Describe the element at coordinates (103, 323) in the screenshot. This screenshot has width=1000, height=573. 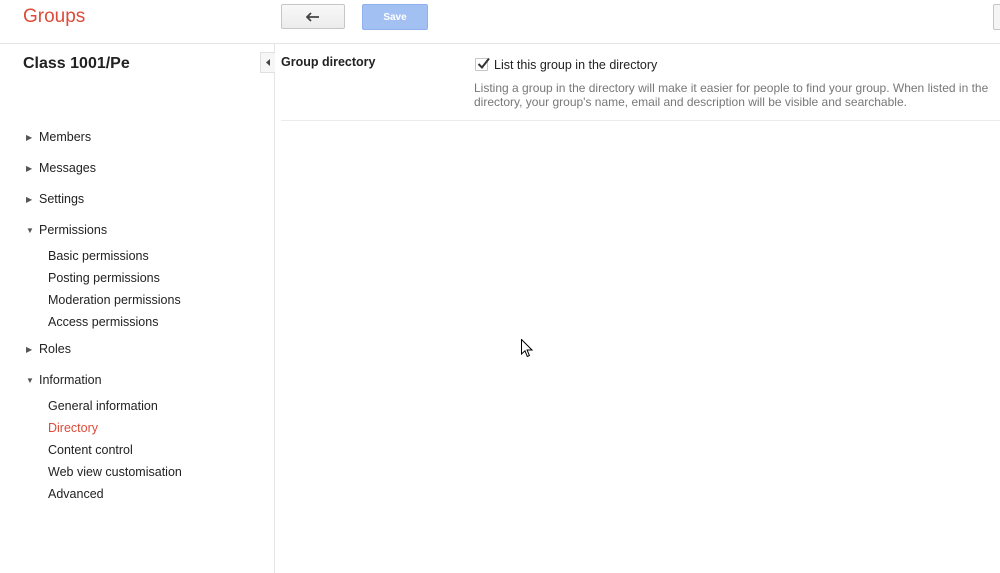
I see `sidebar-subitem-access-permissions: Access permissions` at that location.